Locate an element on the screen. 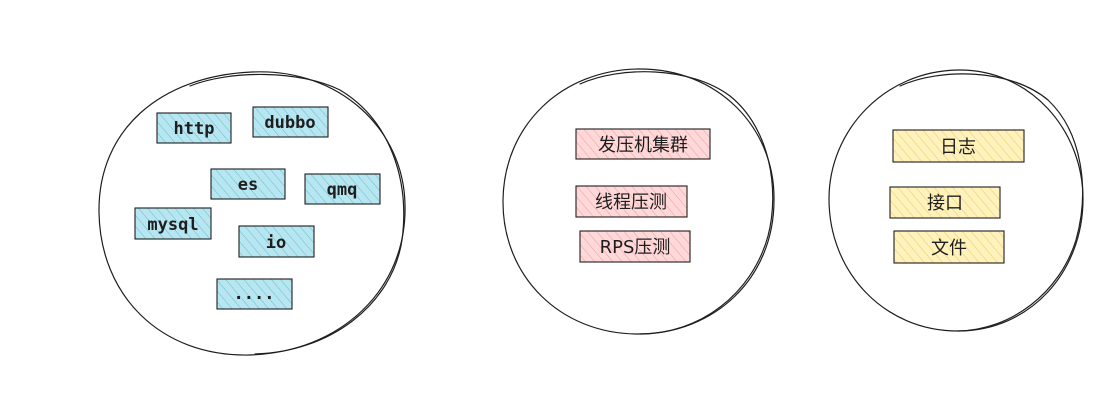 This screenshot has width=1106, height=400. item-qmq-label: qmq is located at coordinates (342, 190).